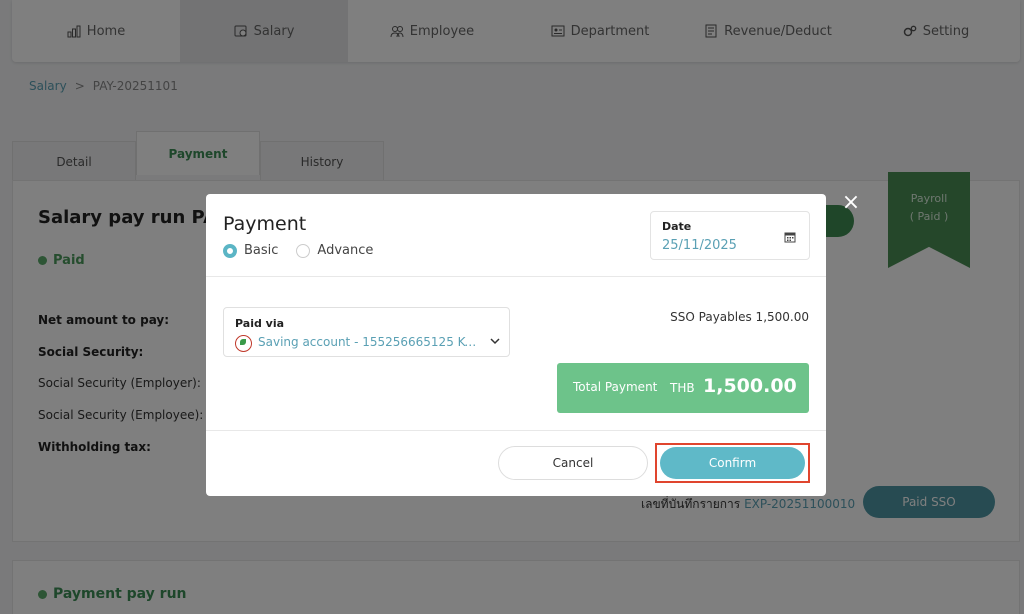 This screenshot has width=1024, height=614. What do you see at coordinates (677, 226) in the screenshot?
I see `date-label: Date` at bounding box center [677, 226].